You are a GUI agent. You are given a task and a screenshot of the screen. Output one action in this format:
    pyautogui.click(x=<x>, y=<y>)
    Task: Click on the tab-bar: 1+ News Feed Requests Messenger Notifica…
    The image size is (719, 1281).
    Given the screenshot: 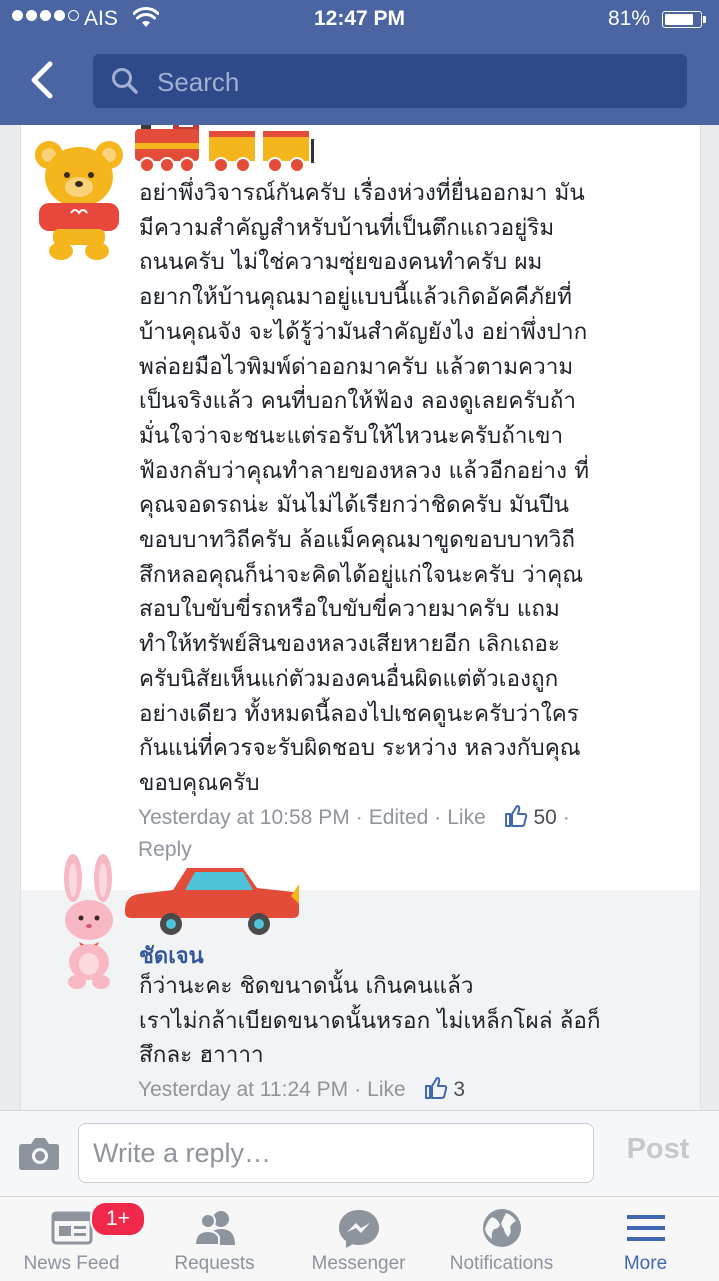 What is the action you would take?
    pyautogui.click(x=359, y=1238)
    